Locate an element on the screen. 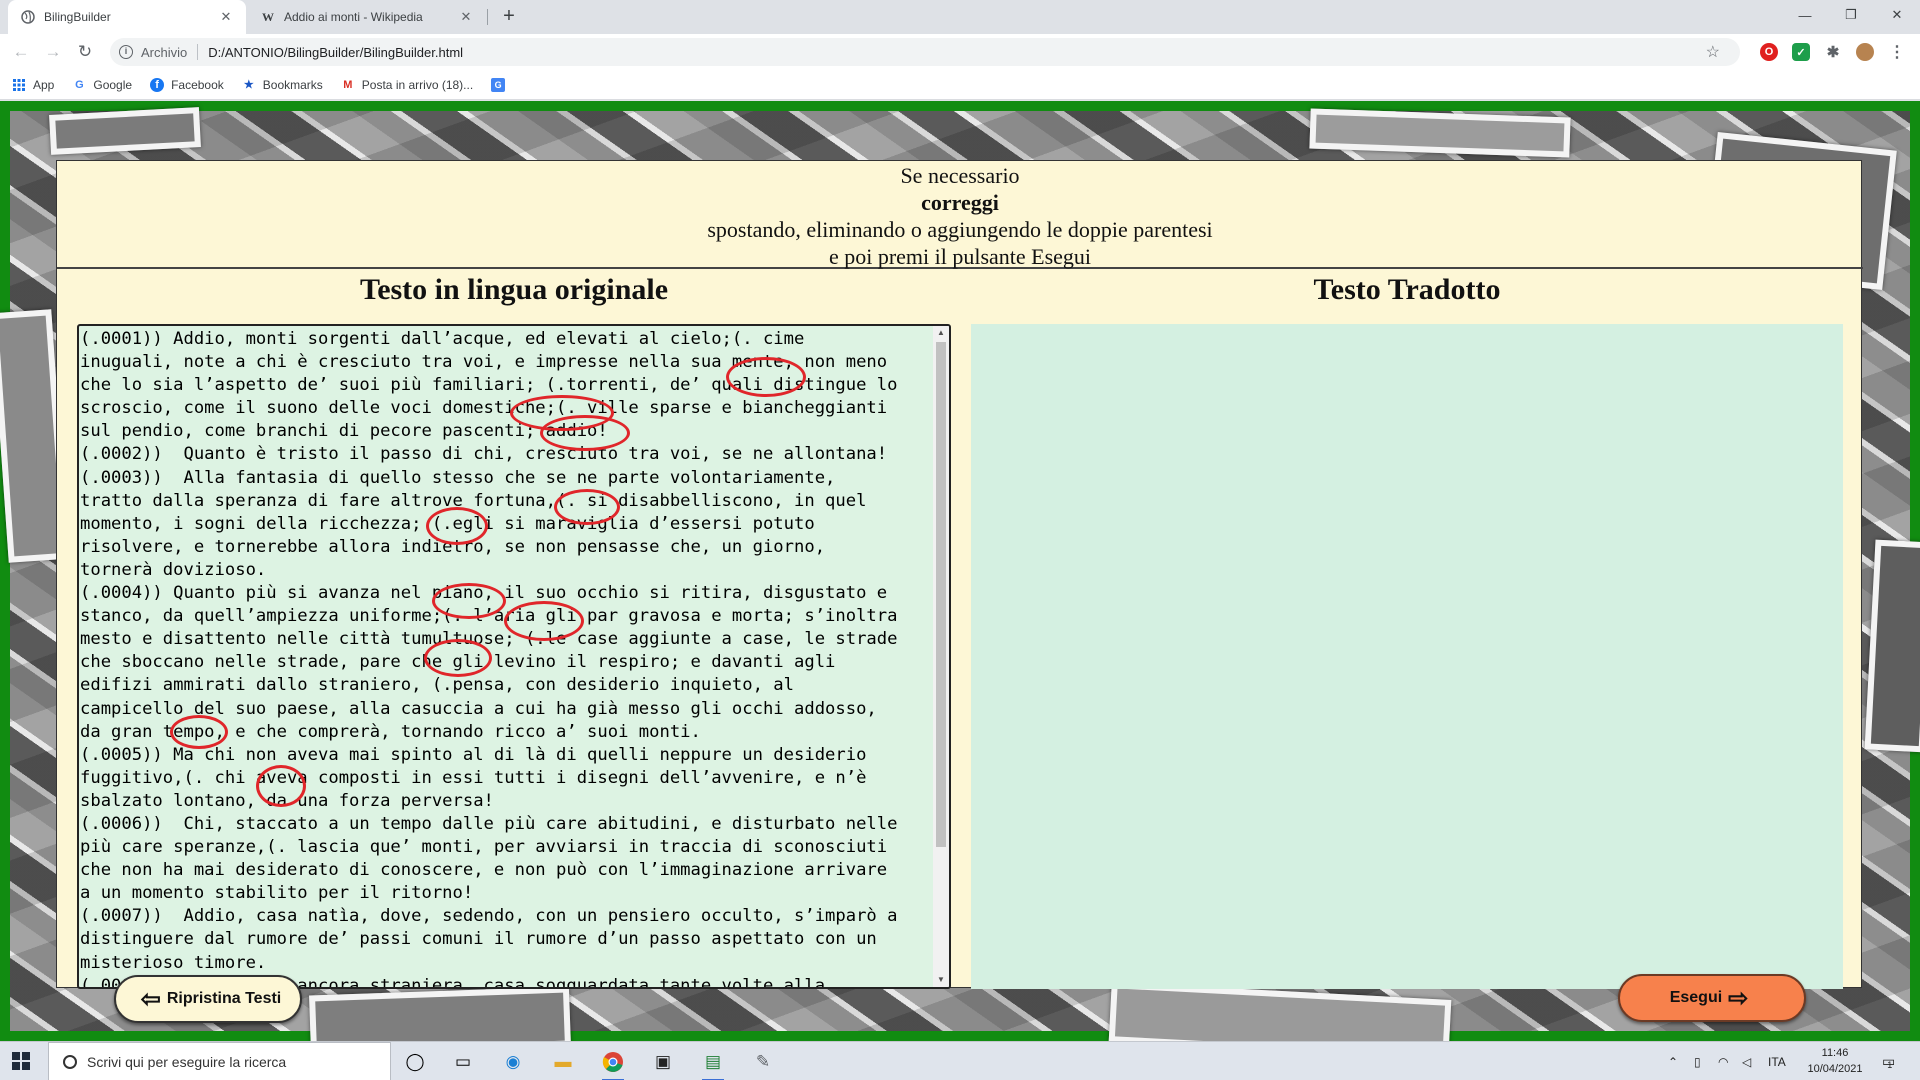  instruction-emphasis: correggi is located at coordinates (960, 202).